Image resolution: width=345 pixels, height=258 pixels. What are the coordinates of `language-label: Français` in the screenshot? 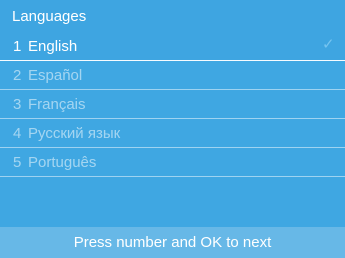 It's located at (57, 104).